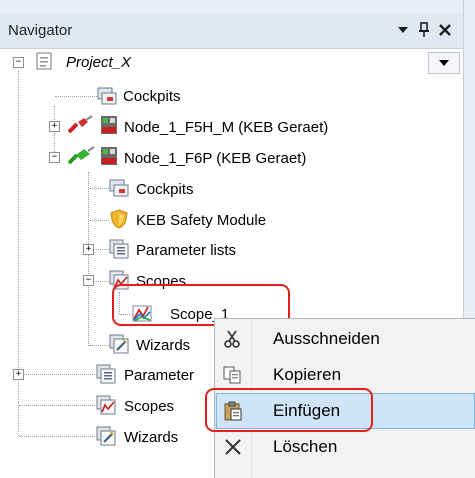  I want to click on delete-icon, so click(233, 447).